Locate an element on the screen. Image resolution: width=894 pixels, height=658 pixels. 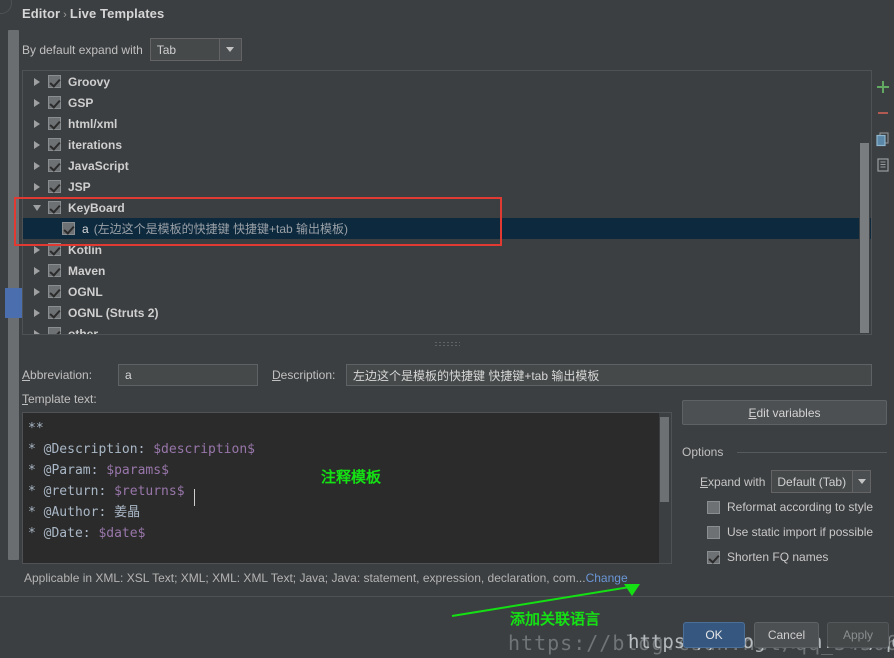
tree-group-label: KeyBoard is located at coordinates (96, 207).